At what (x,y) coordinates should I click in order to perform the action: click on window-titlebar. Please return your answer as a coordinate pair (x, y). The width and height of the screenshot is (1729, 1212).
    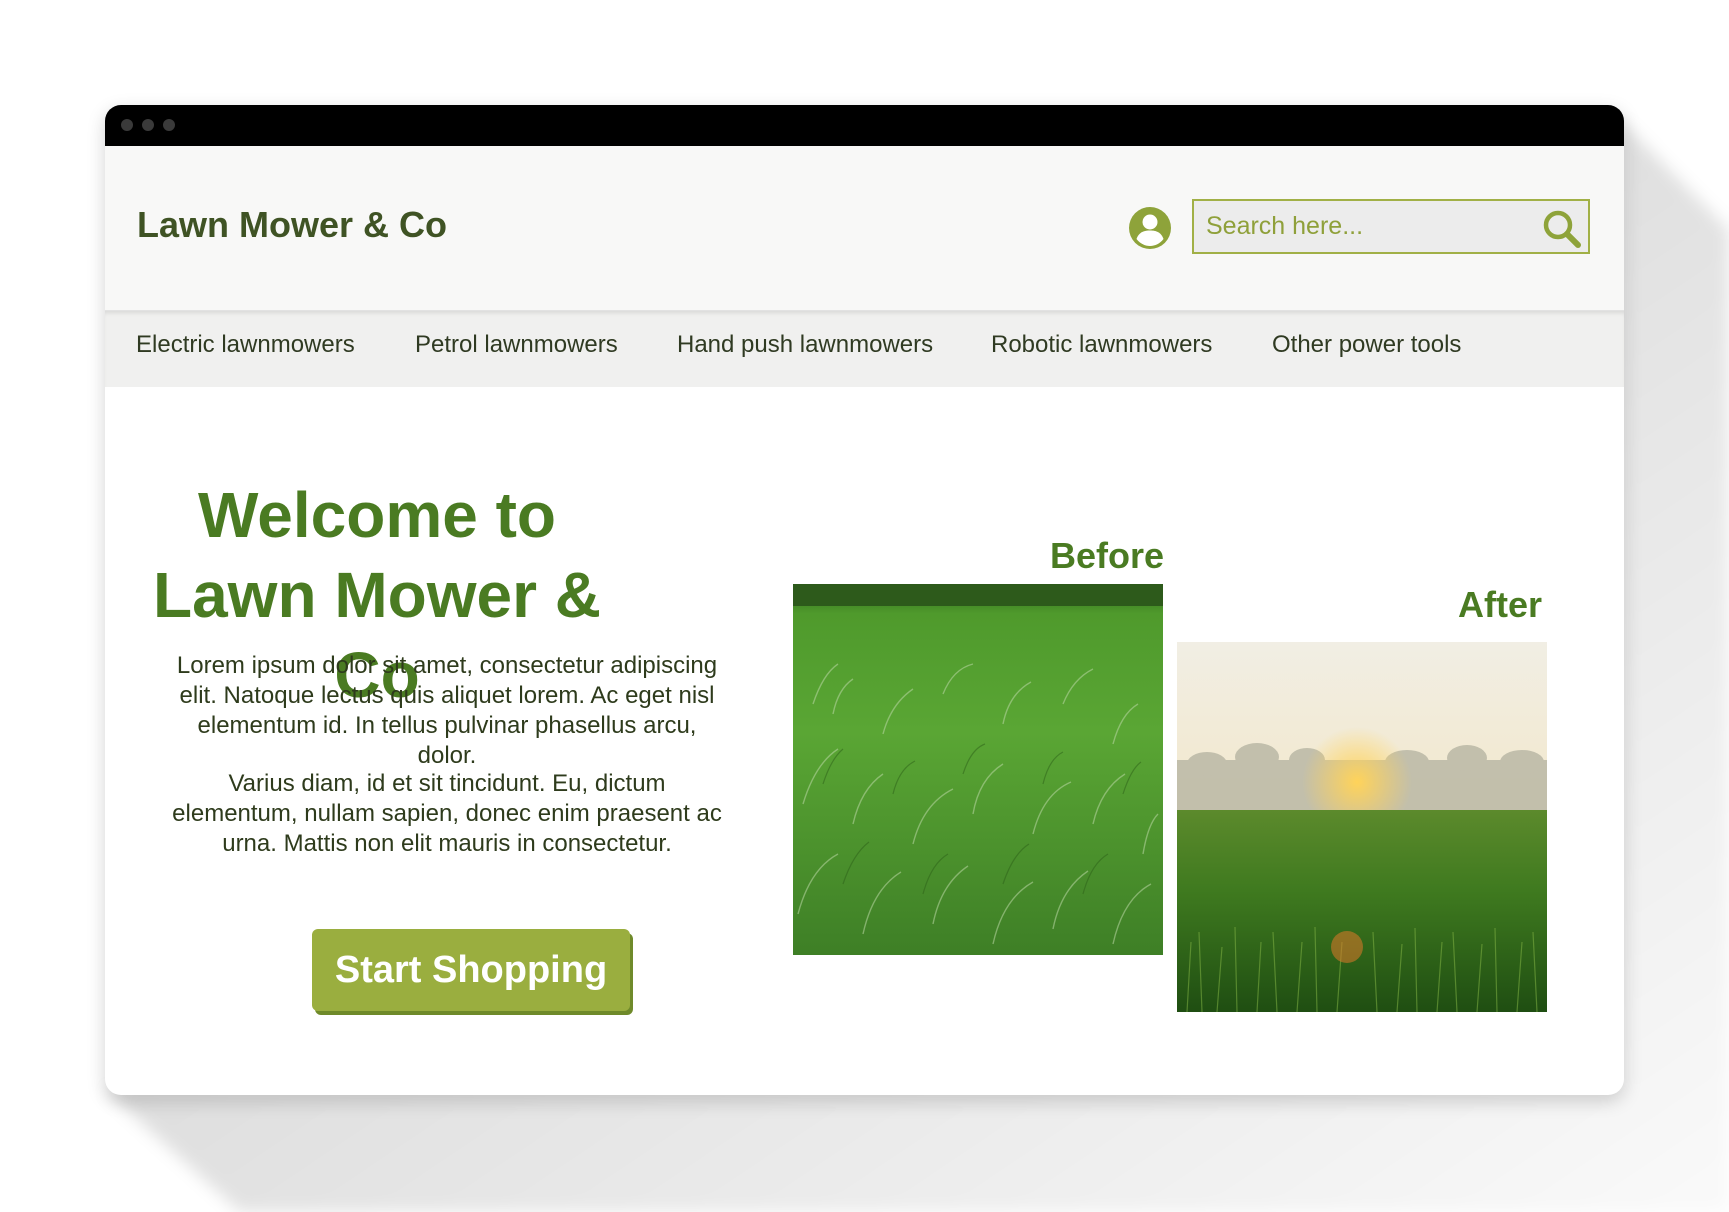
    Looking at the image, I should click on (864, 125).